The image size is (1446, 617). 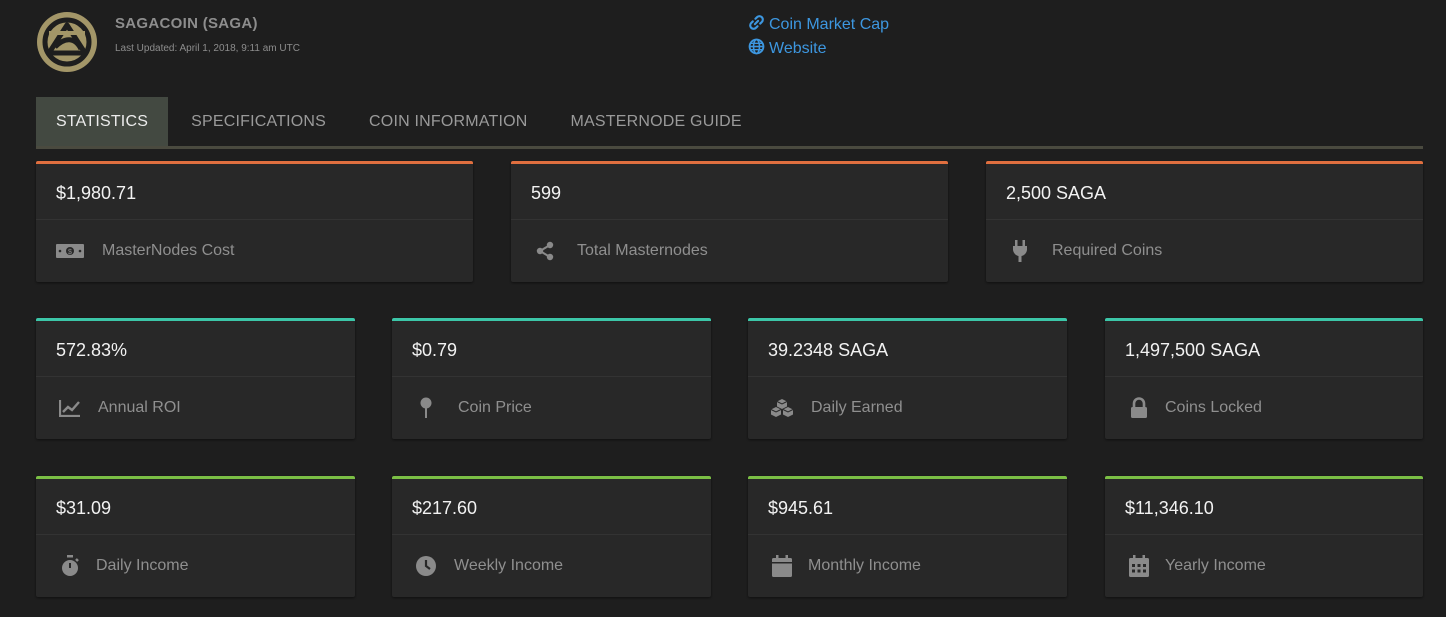 What do you see at coordinates (1139, 566) in the screenshot?
I see `calendar-grid-icon` at bounding box center [1139, 566].